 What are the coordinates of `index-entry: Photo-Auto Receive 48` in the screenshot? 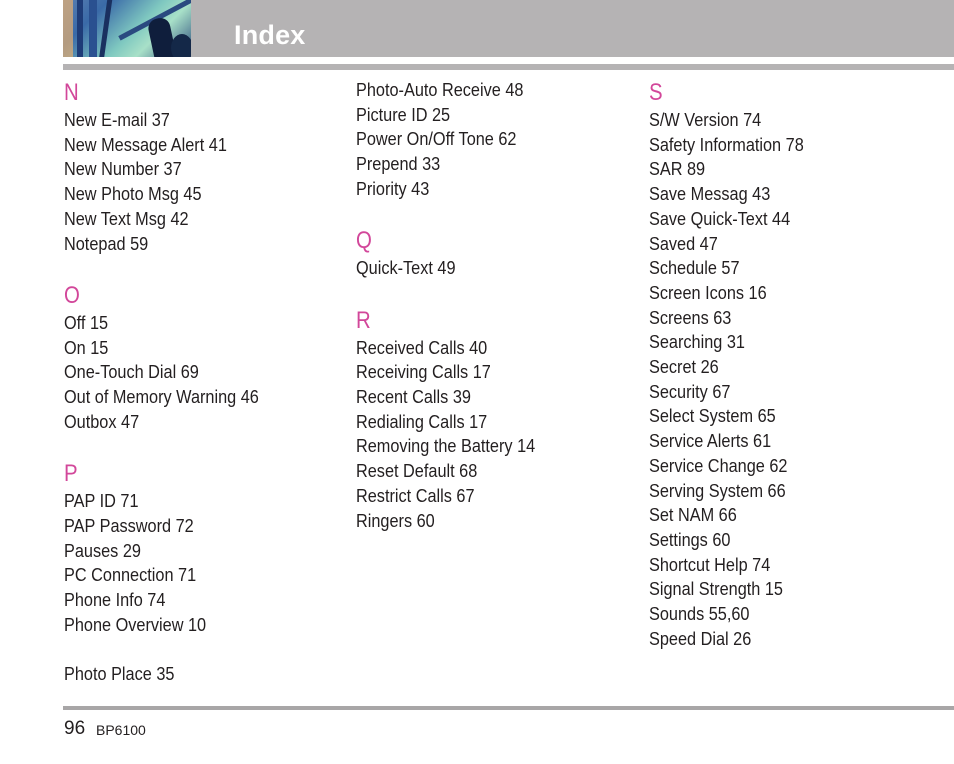 It's located at (440, 89).